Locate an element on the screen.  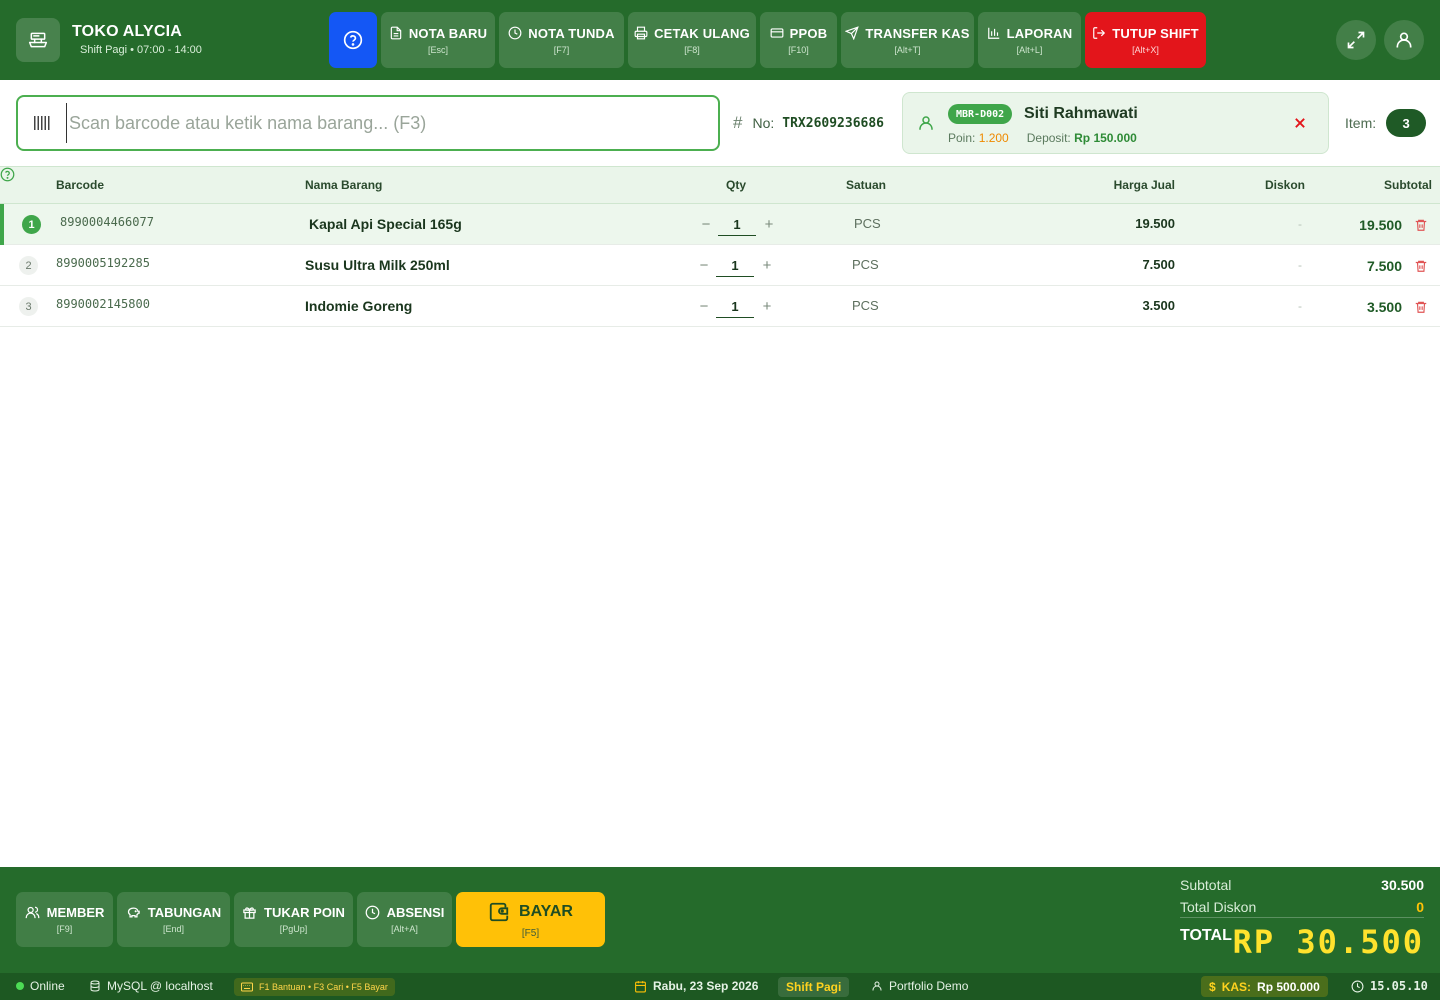
cash-register-icon is located at coordinates (38, 40).